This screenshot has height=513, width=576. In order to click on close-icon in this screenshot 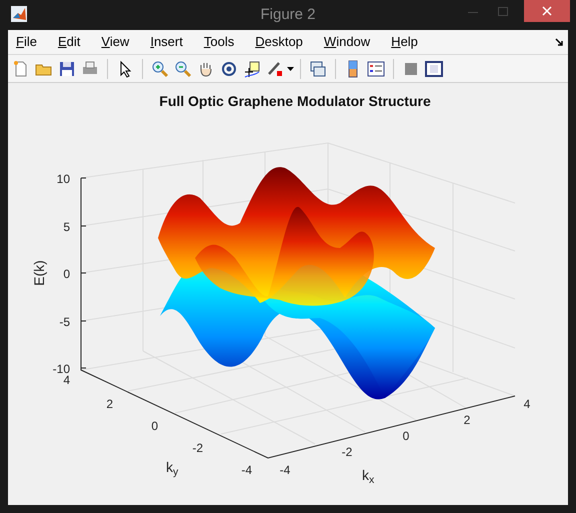, I will do `click(547, 11)`.